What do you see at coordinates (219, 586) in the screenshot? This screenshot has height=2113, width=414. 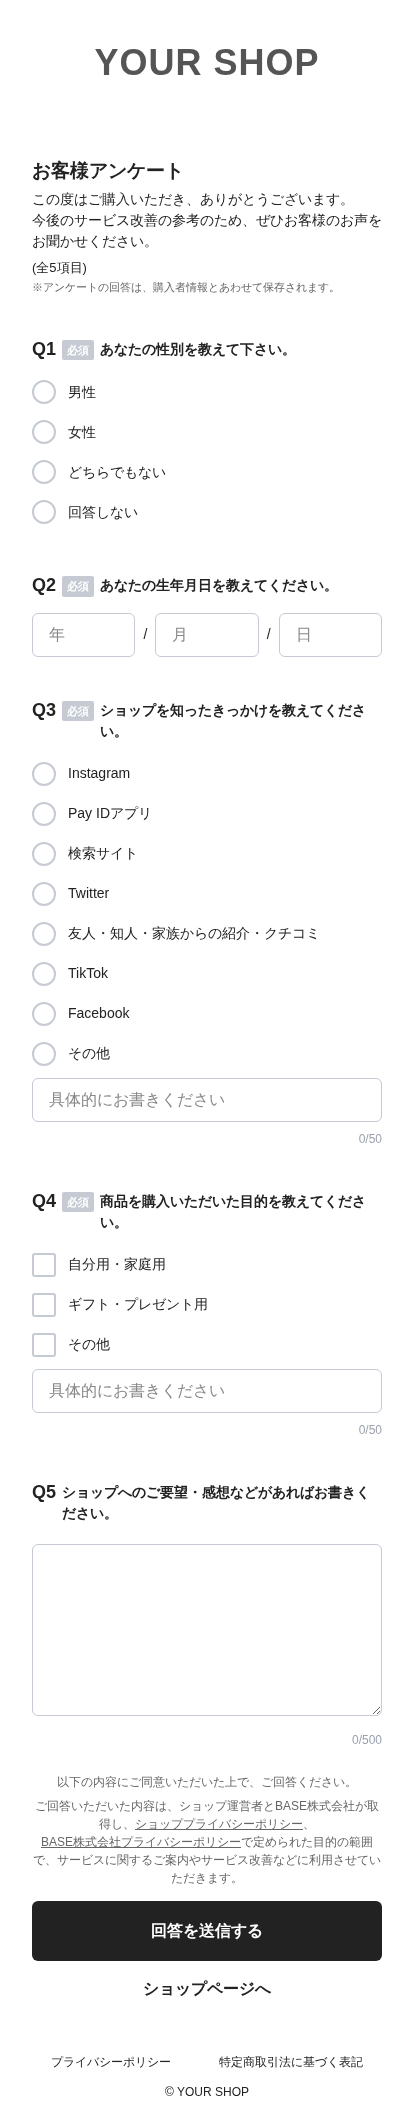 I see `question-text: あなたの生年月日を教えてください。` at bounding box center [219, 586].